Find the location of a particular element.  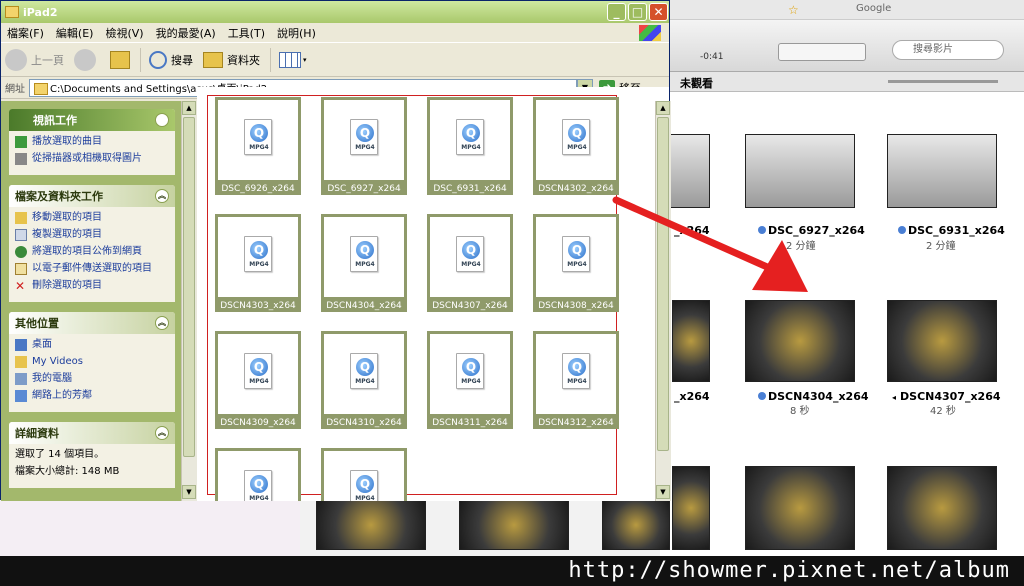

up-folder-icon is located at coordinates (120, 59).